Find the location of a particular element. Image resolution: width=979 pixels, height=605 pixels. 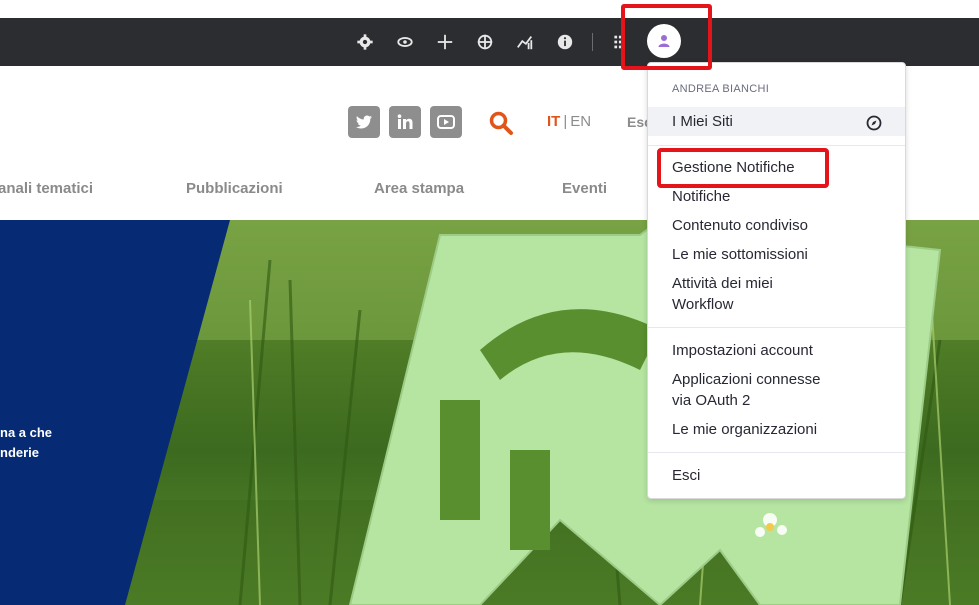

social-links is located at coordinates (409, 122).